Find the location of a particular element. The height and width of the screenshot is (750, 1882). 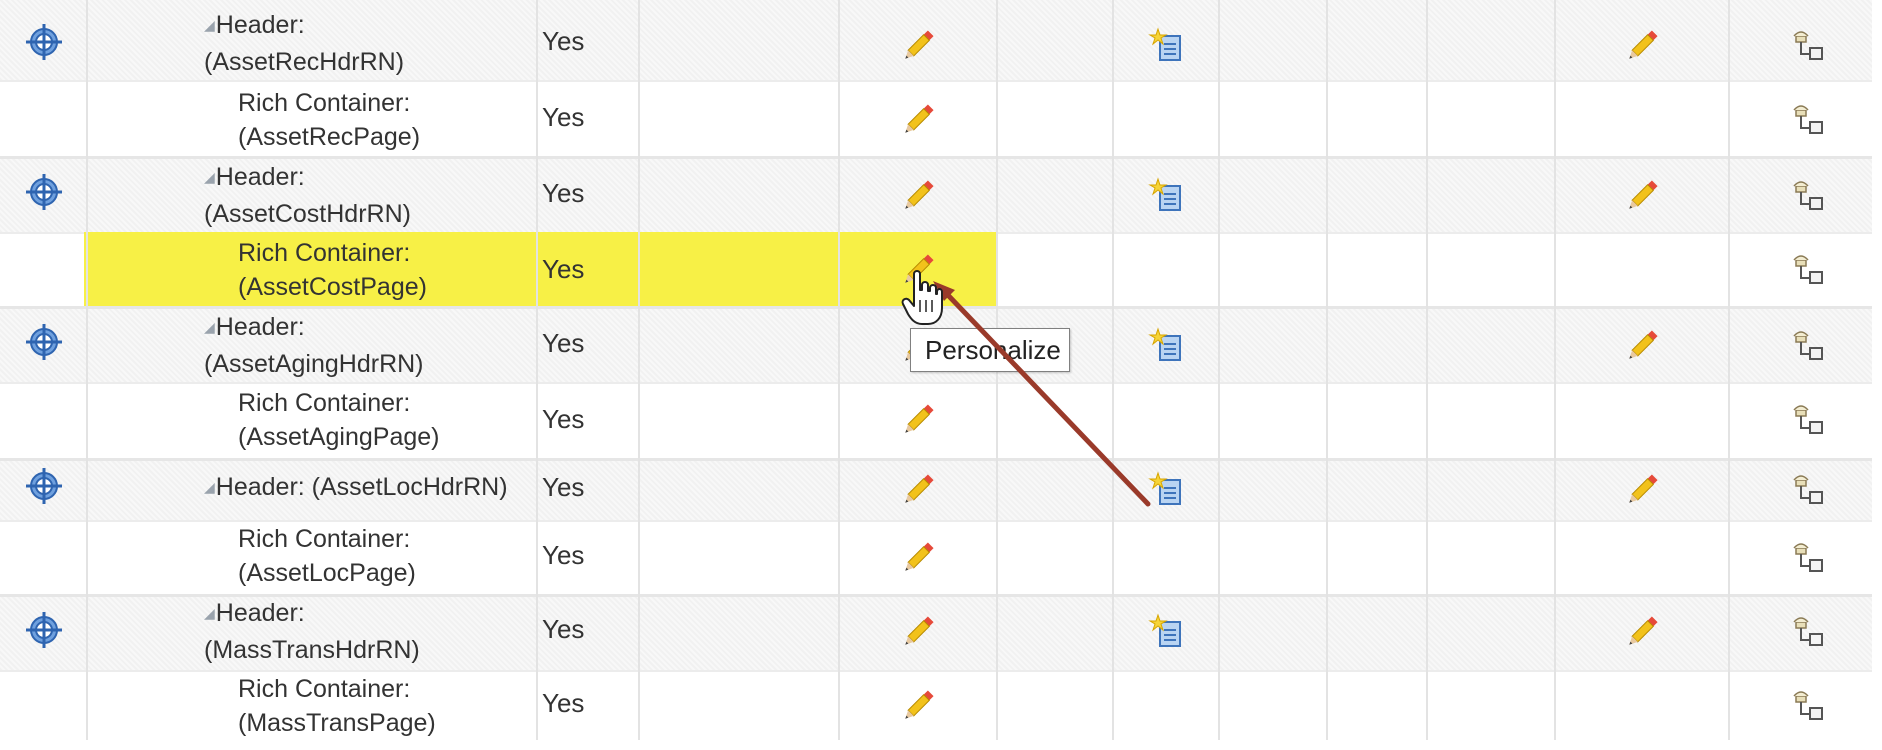

row-name: ◢Header: (AssetAgingHdrRN) is located at coordinates (314, 345).